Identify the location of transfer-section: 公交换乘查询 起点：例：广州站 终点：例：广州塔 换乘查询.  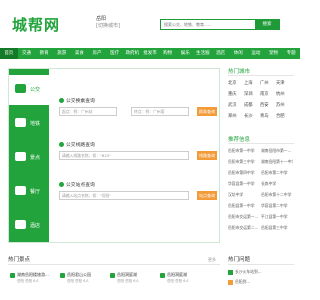
(138, 112).